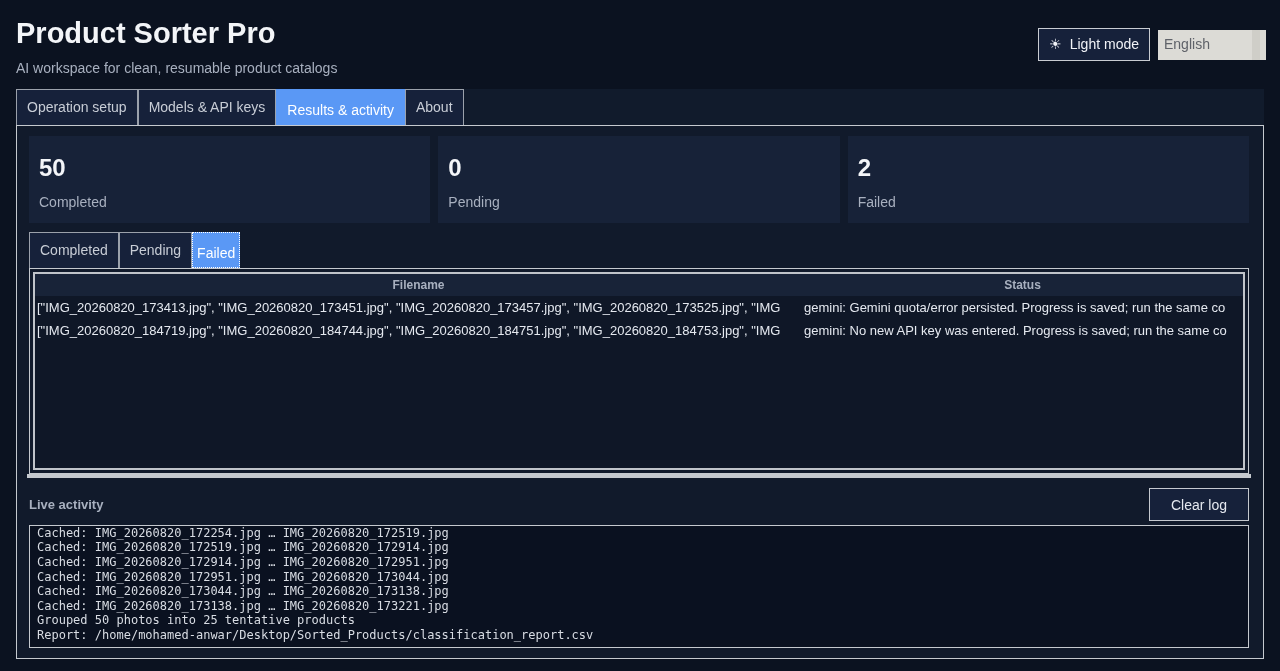  Describe the element at coordinates (434, 106) in the screenshot. I see `tab: About` at that location.